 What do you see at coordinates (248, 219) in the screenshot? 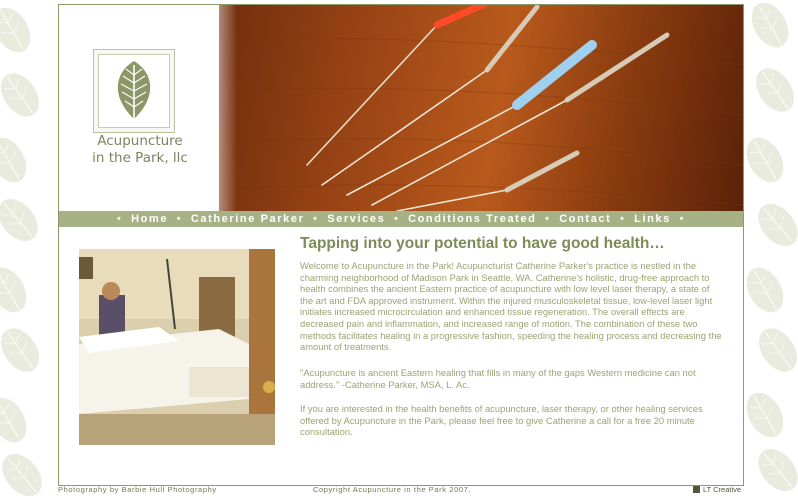
I see `nav-item-catherine-parker: Catherine Parker` at bounding box center [248, 219].